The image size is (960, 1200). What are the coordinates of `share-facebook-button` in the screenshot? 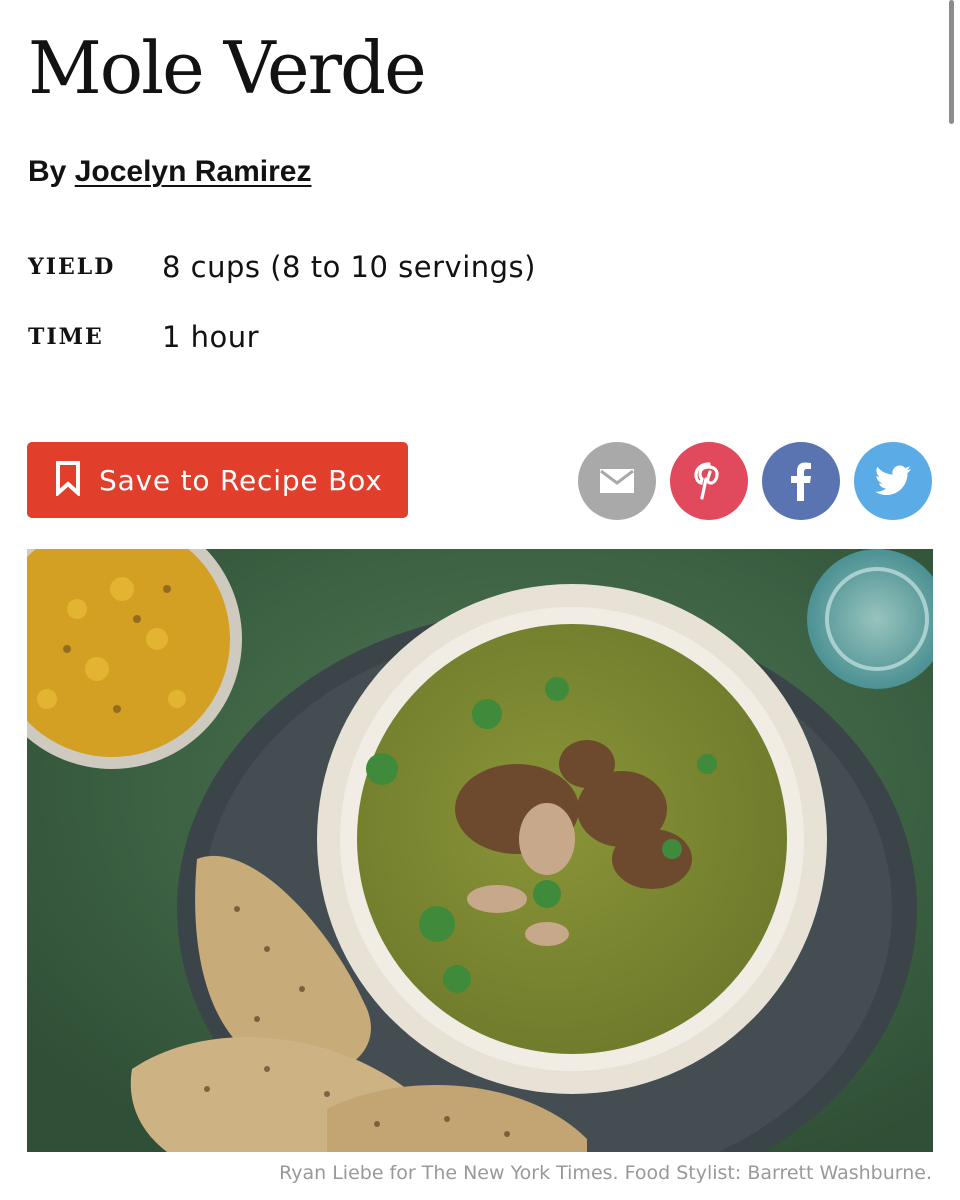 It's located at (801, 481).